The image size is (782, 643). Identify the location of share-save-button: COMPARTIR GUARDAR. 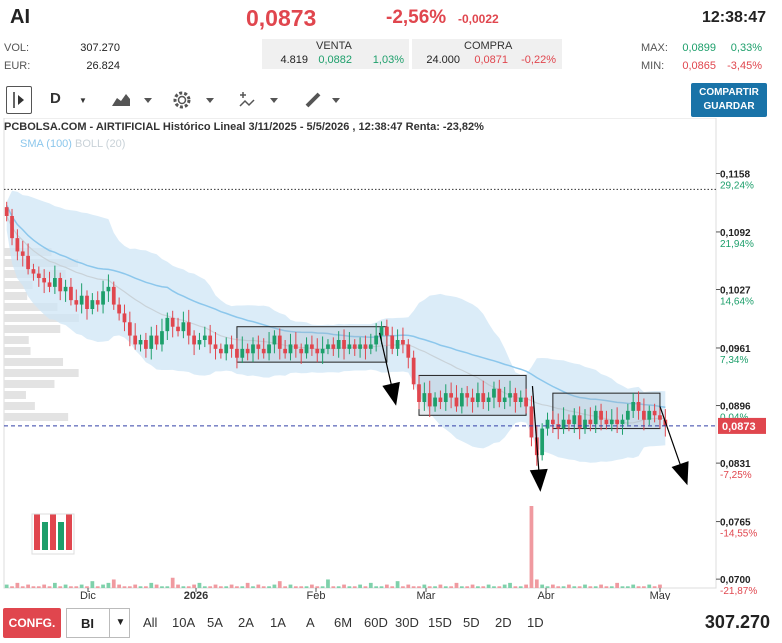
(729, 100).